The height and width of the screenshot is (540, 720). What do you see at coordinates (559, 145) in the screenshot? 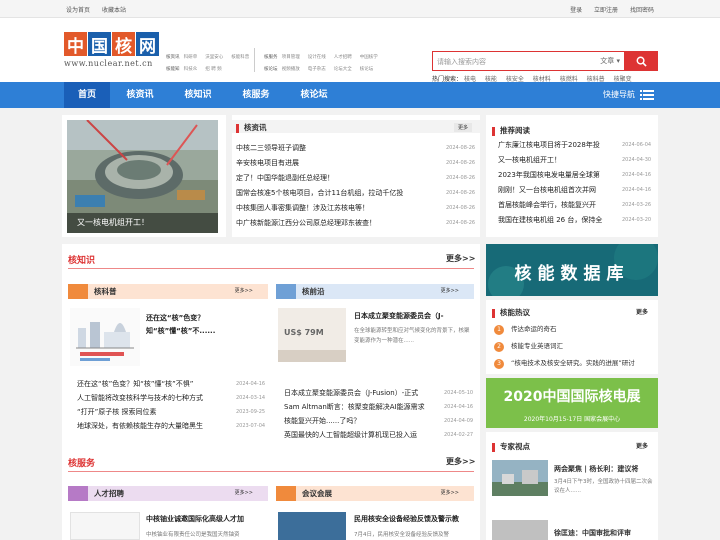
I see `recommend-item: 广东廉江核电项目将于2028年投` at bounding box center [559, 145].